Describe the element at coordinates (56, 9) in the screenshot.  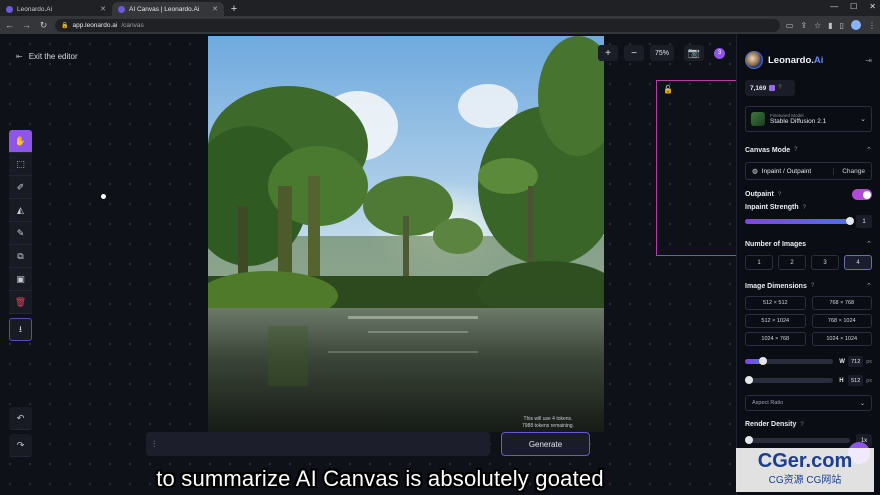
I see `browser-tab-leonardo: Leonardo.Ai ✕` at that location.